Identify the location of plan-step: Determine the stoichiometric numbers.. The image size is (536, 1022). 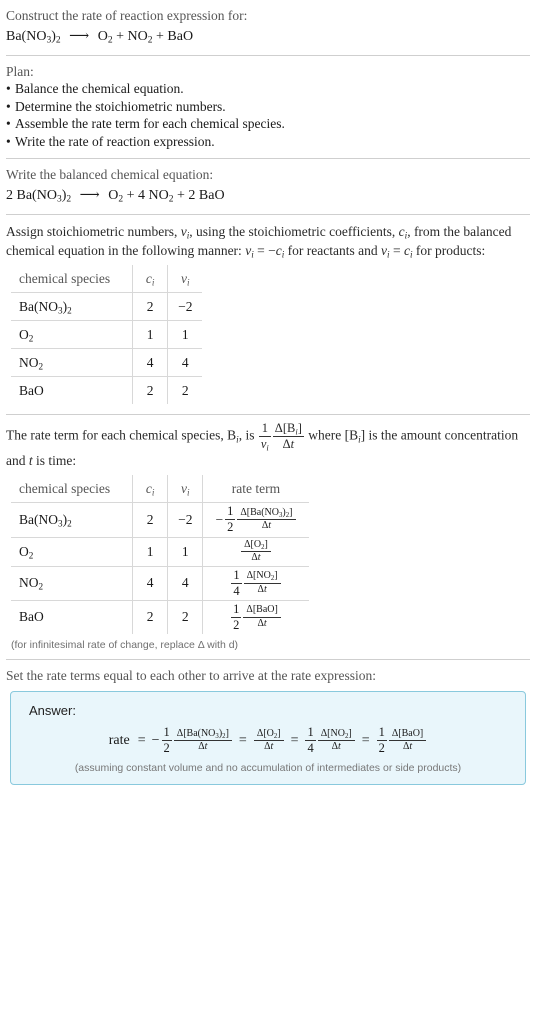
(268, 107).